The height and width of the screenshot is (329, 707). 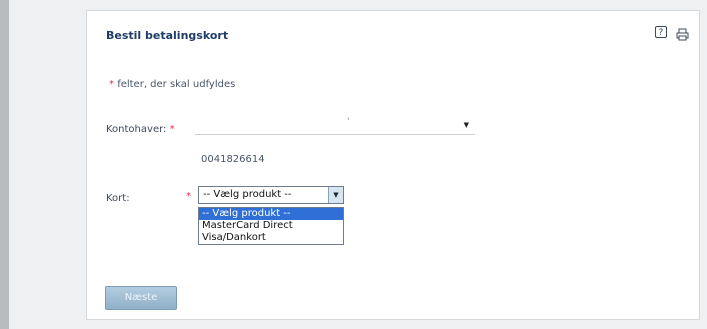 What do you see at coordinates (141, 298) in the screenshot?
I see `next-button: Næste` at bounding box center [141, 298].